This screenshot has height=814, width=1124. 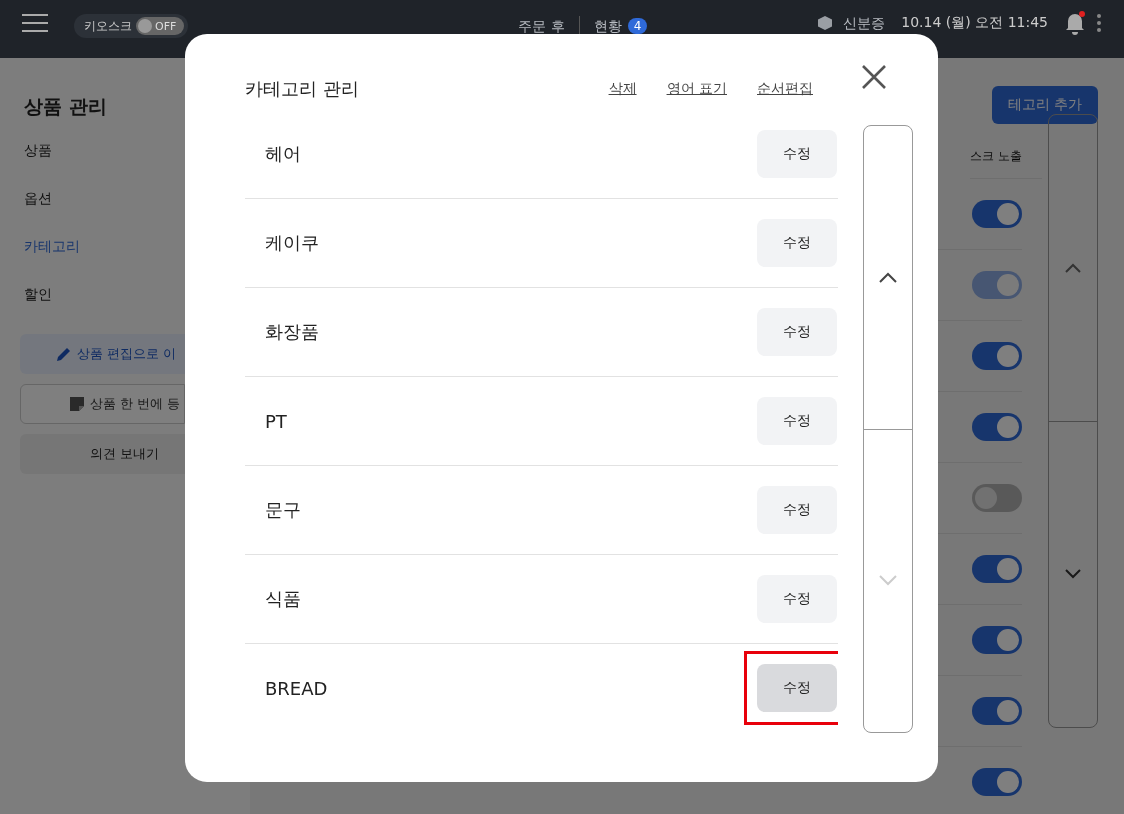 What do you see at coordinates (38, 214) in the screenshot?
I see `sidebar-item: 옵션` at bounding box center [38, 214].